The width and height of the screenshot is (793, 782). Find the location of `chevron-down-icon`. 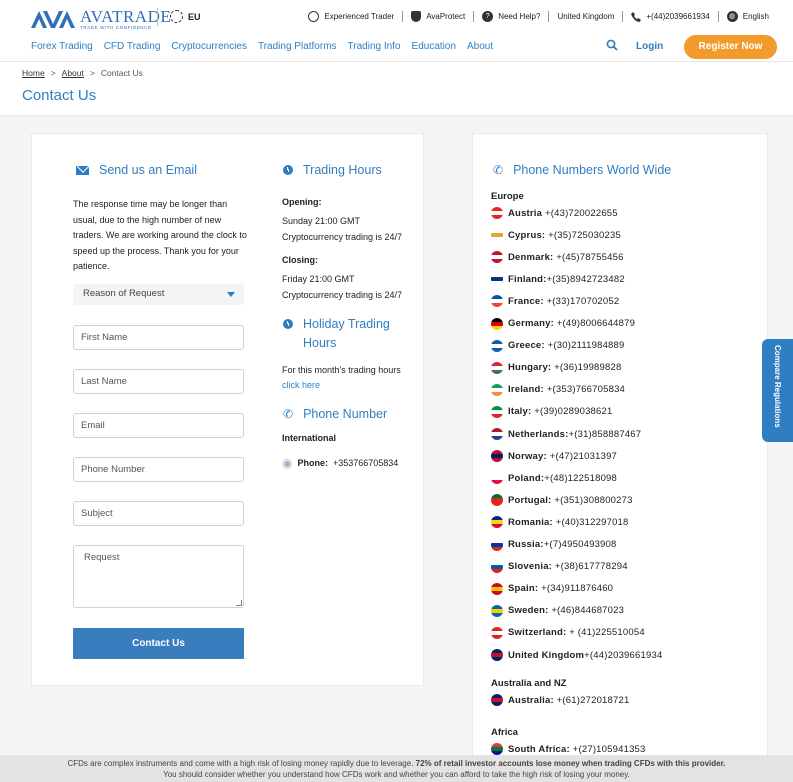

chevron-down-icon is located at coordinates (231, 294).